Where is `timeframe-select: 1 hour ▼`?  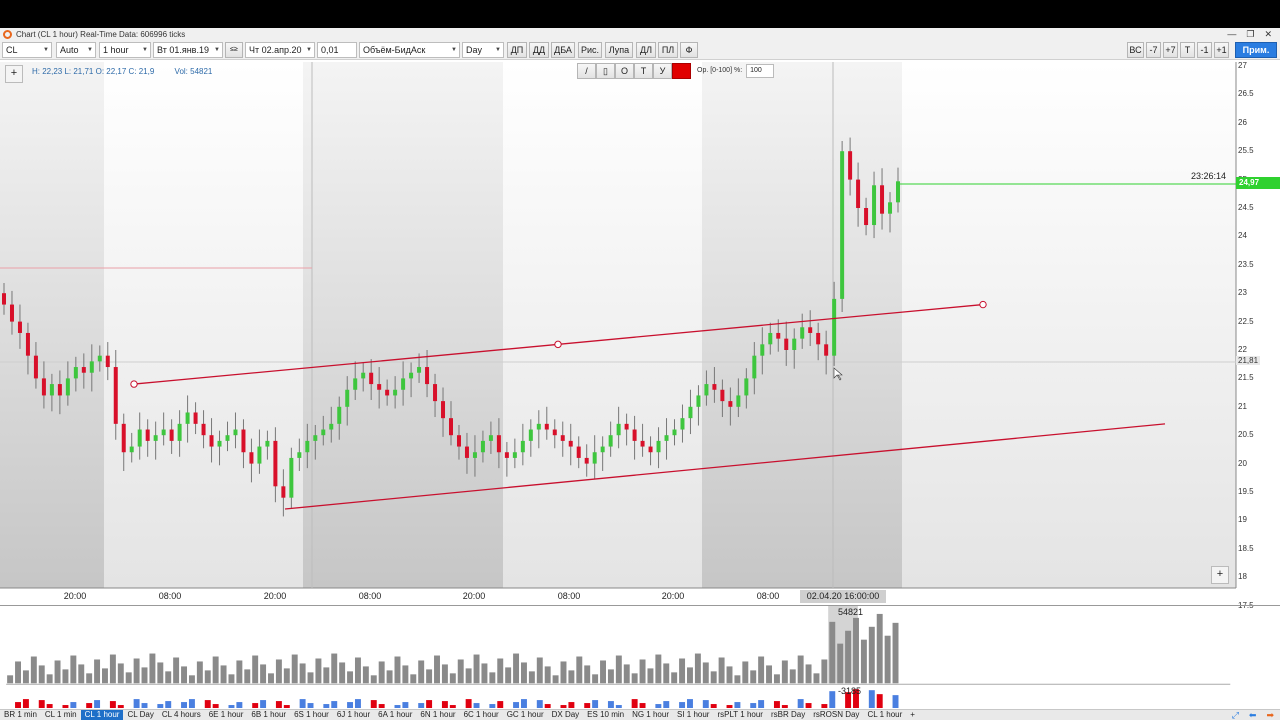
timeframe-select: 1 hour ▼ is located at coordinates (125, 50).